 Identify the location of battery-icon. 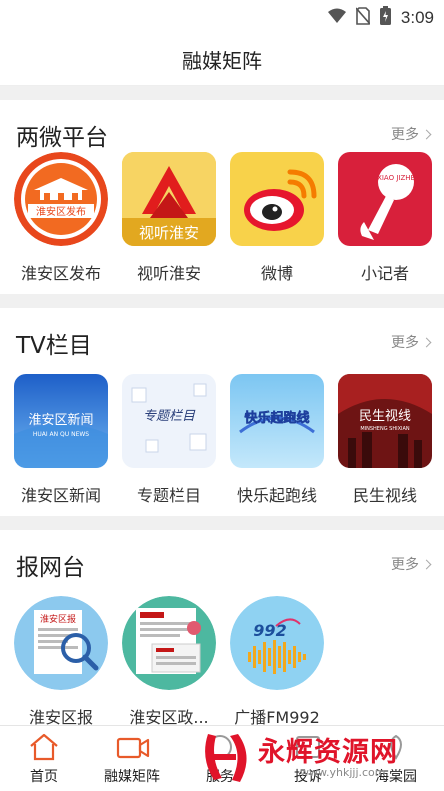
(385, 17).